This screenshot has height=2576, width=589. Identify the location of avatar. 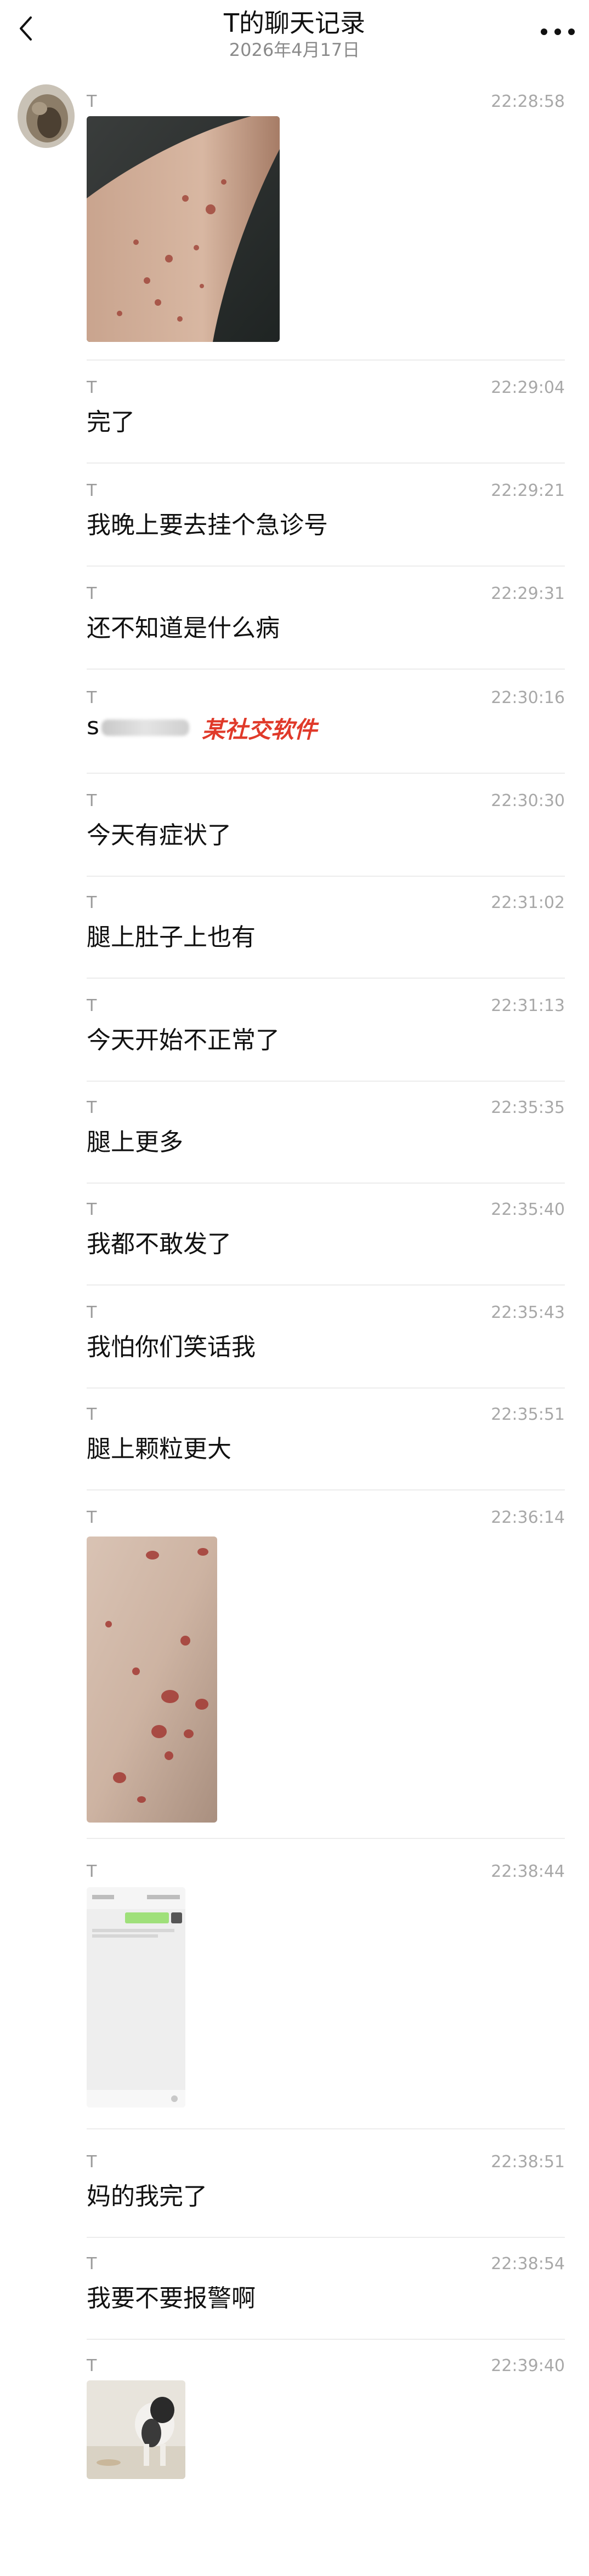
(48, 113).